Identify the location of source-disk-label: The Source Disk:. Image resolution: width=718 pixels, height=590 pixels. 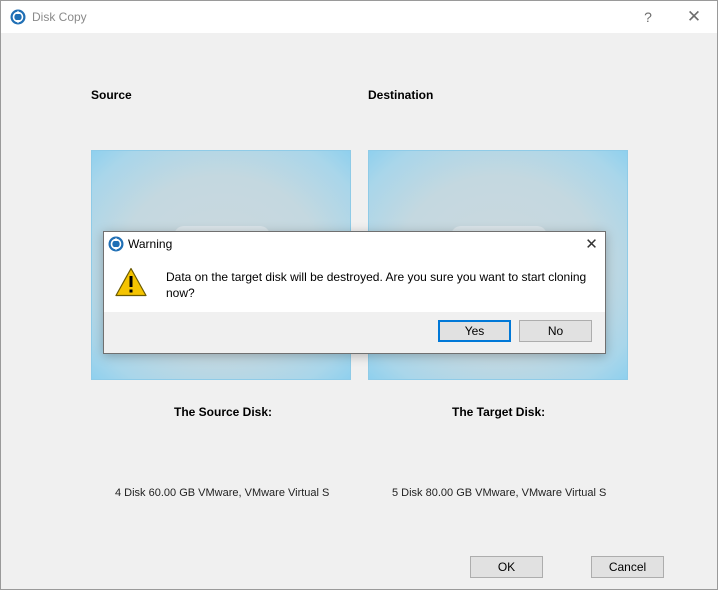
(223, 412).